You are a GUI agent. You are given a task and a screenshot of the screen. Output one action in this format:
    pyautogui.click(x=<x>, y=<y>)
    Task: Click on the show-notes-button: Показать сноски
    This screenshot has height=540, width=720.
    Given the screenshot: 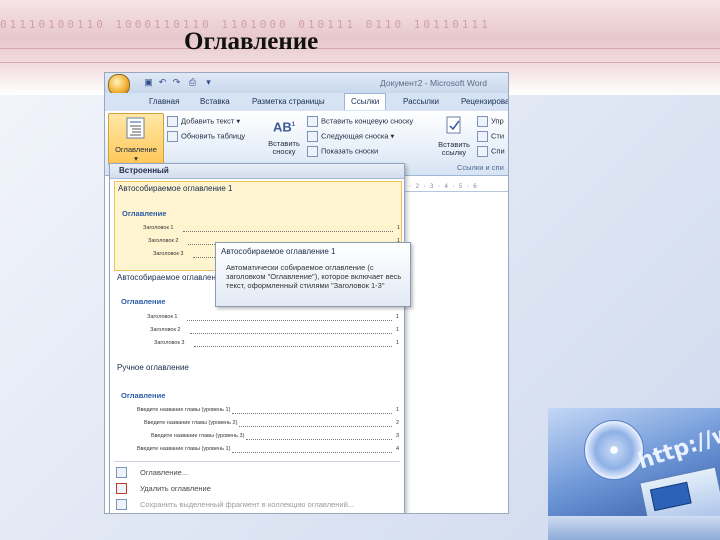 What is the action you would take?
    pyautogui.click(x=342, y=151)
    